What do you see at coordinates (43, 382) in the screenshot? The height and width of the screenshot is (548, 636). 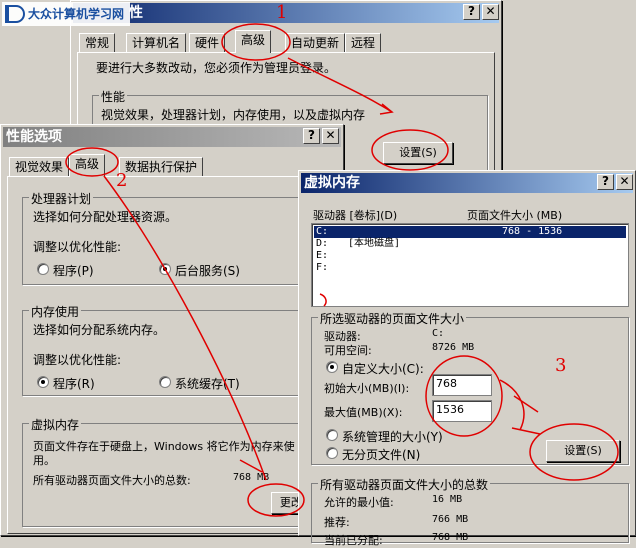 I see `memory-programs-radio` at bounding box center [43, 382].